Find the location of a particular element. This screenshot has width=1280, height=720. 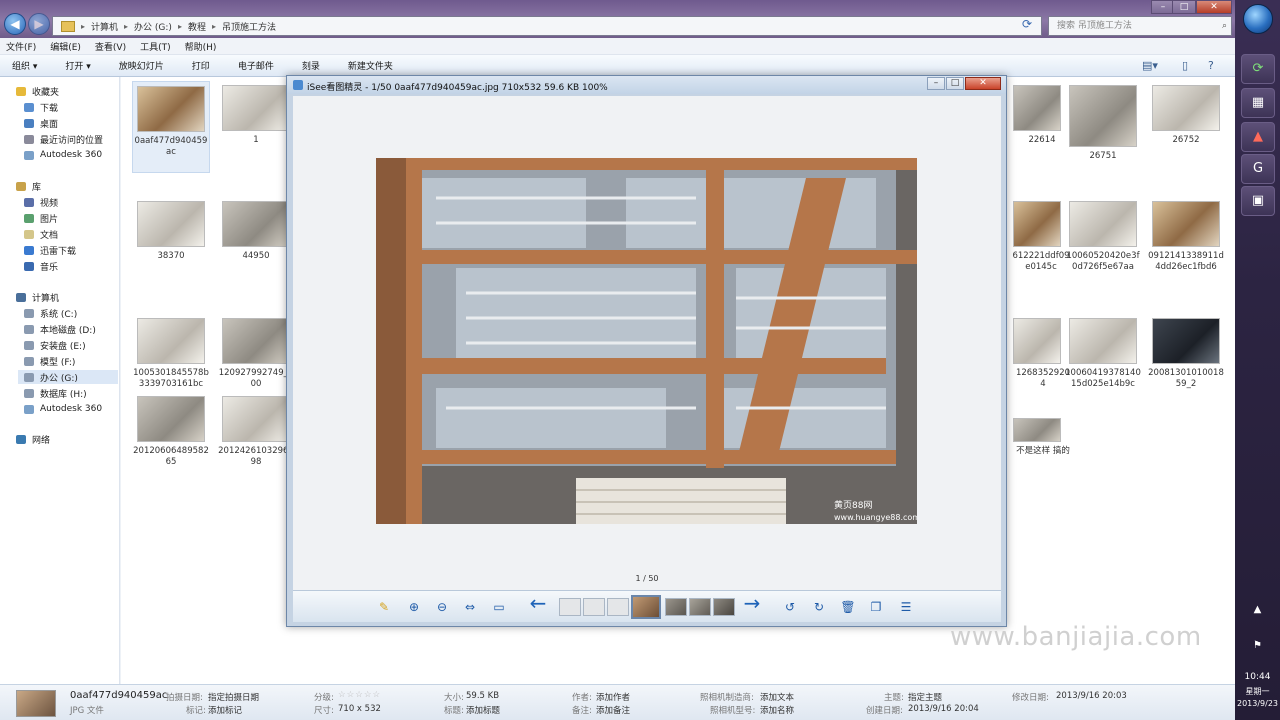

file-item: 10060520420e3f0d726f5e67aa is located at coordinates (1103, 235).